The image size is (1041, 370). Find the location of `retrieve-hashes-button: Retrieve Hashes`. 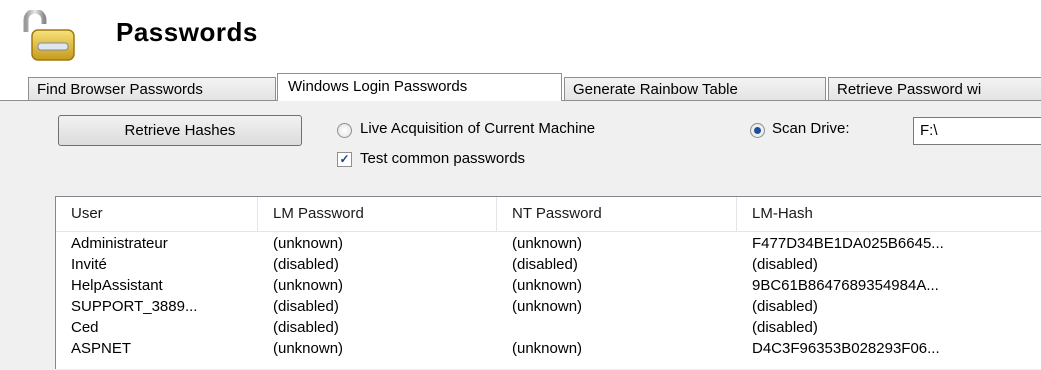

retrieve-hashes-button: Retrieve Hashes is located at coordinates (180, 130).